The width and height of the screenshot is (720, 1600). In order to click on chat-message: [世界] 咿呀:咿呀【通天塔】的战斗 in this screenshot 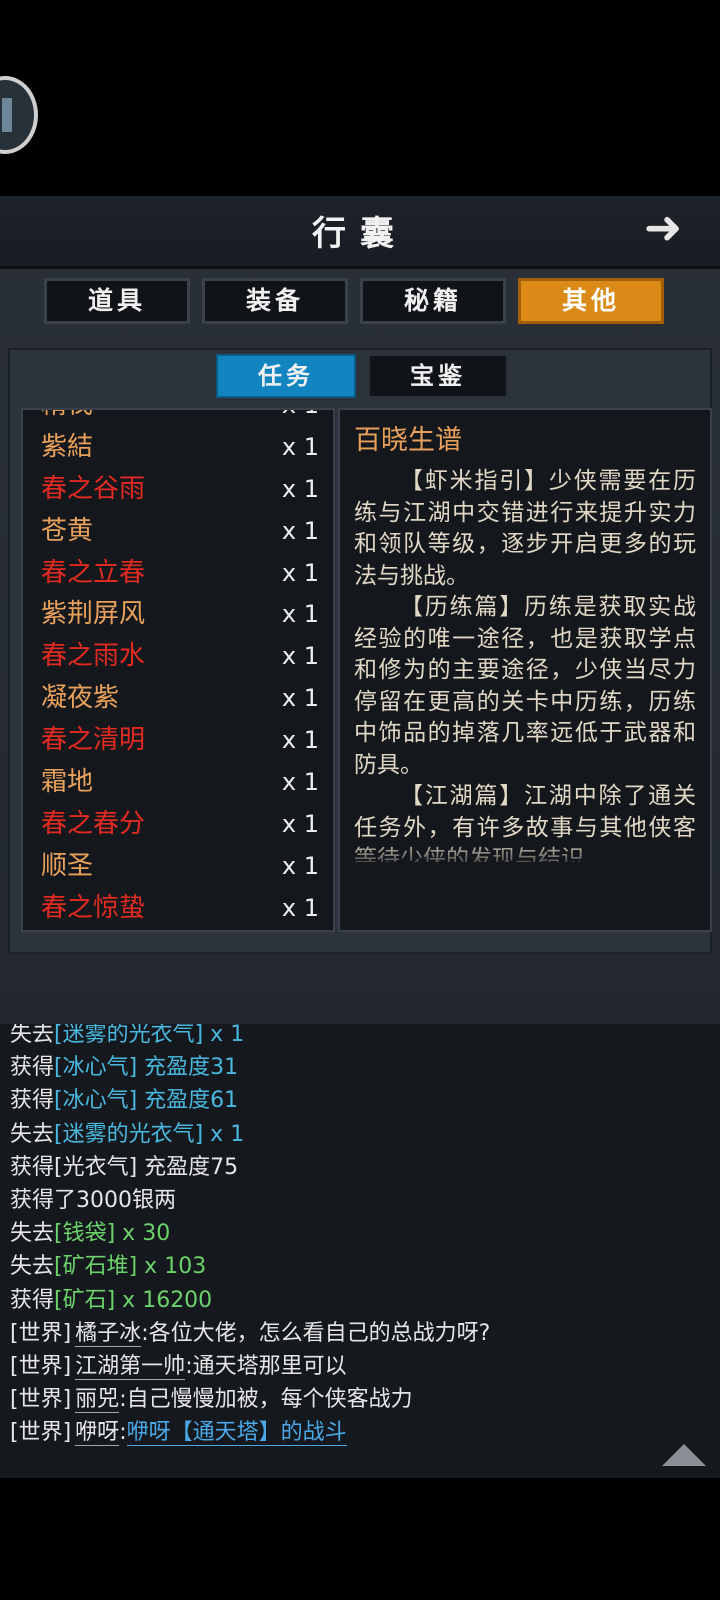, I will do `click(360, 1432)`.